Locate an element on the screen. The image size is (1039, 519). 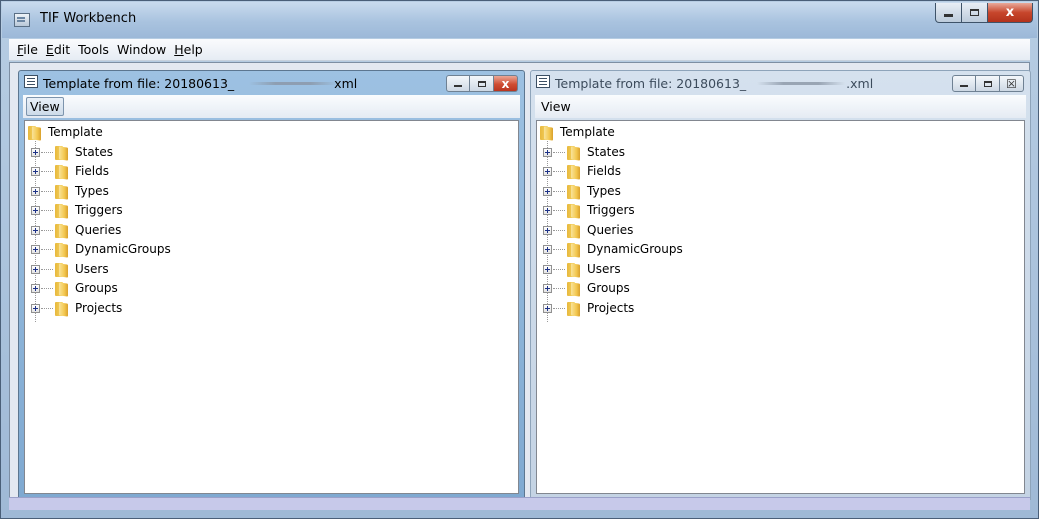
menu-edit: Edit is located at coordinates (58, 49).